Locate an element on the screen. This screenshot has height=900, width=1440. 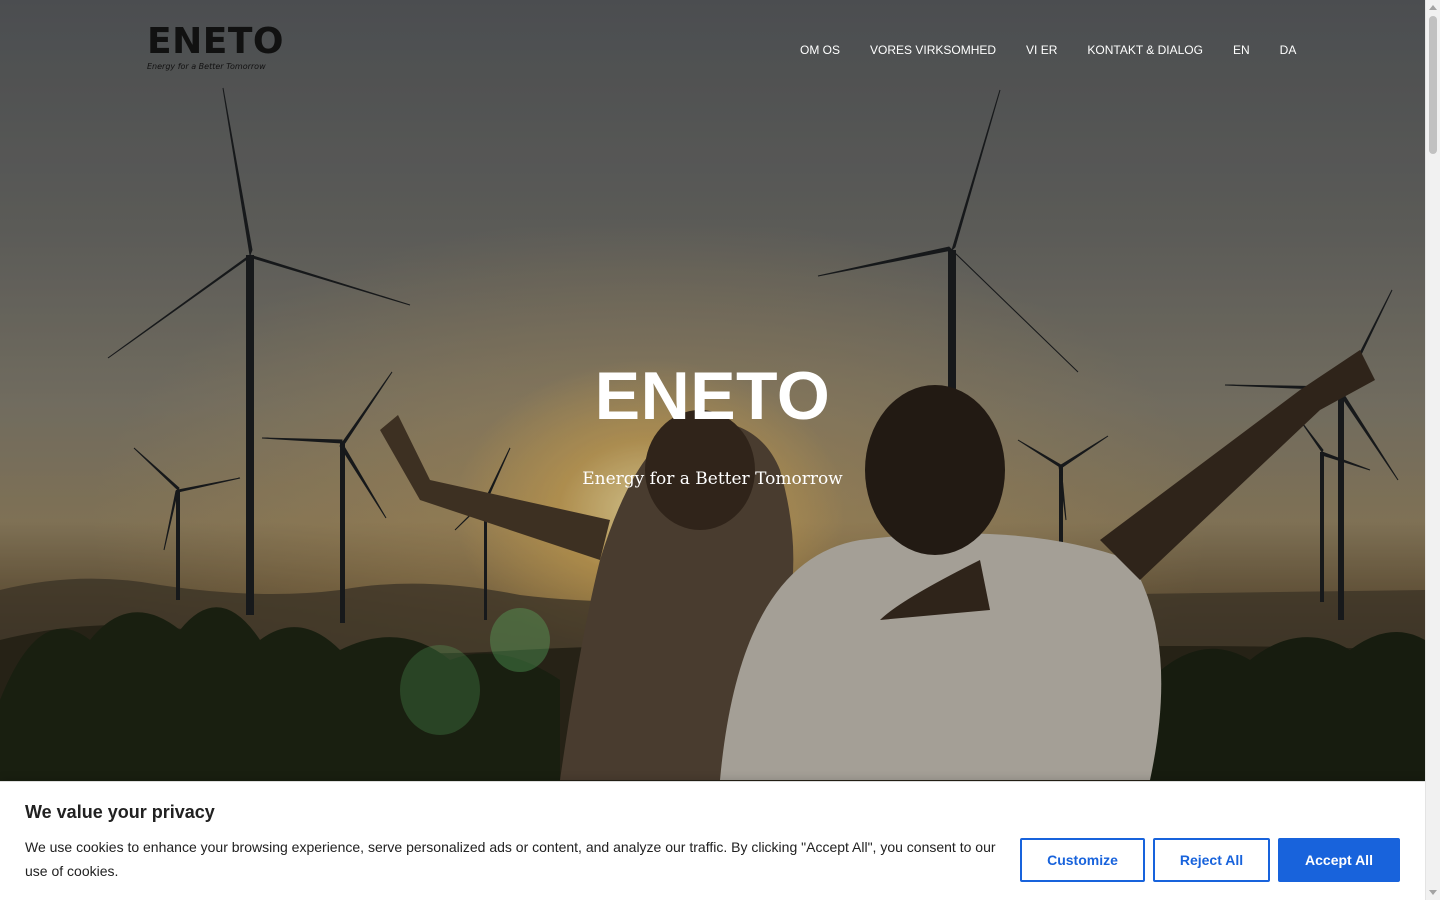
logo-tagline: Energy for a Better Tomorrow is located at coordinates (206, 66).